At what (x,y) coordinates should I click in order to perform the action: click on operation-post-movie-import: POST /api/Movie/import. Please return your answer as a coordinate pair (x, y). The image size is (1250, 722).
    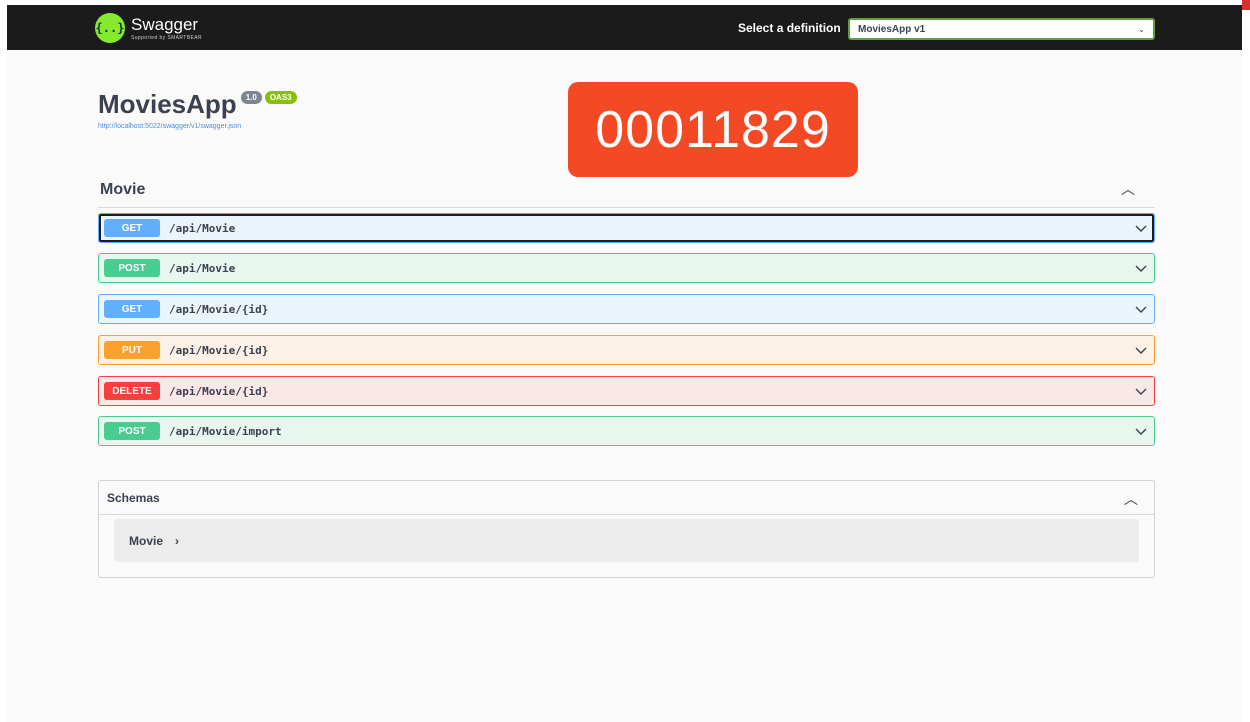
    Looking at the image, I should click on (626, 431).